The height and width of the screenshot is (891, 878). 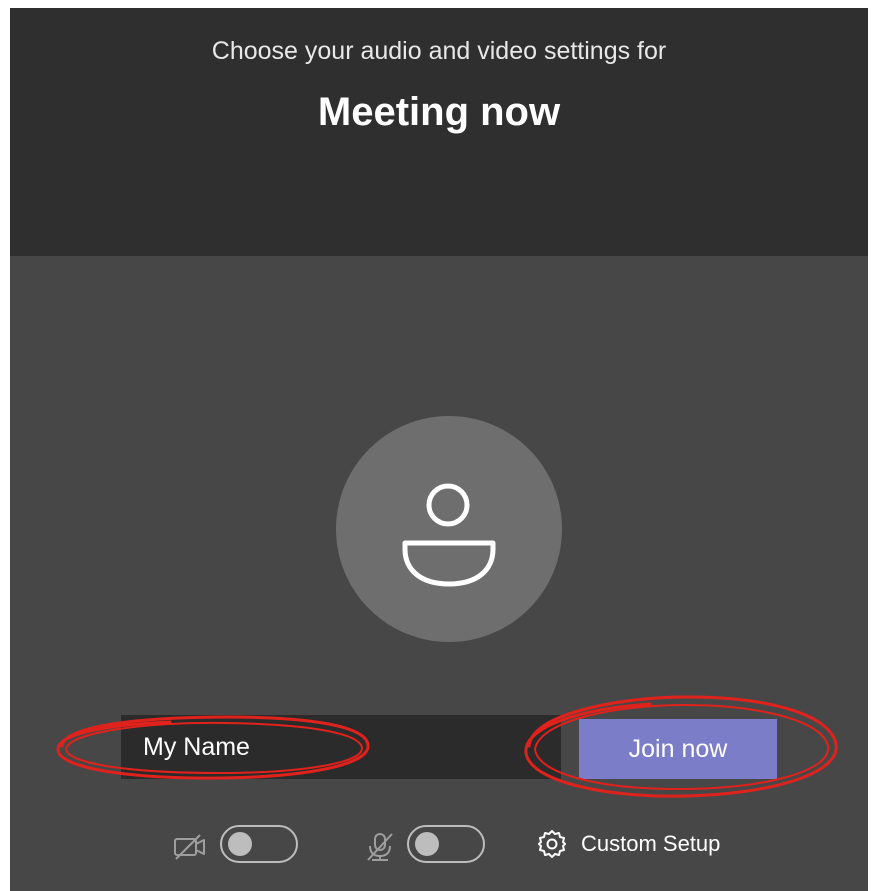 What do you see at coordinates (380, 847) in the screenshot?
I see `mic-off-icon` at bounding box center [380, 847].